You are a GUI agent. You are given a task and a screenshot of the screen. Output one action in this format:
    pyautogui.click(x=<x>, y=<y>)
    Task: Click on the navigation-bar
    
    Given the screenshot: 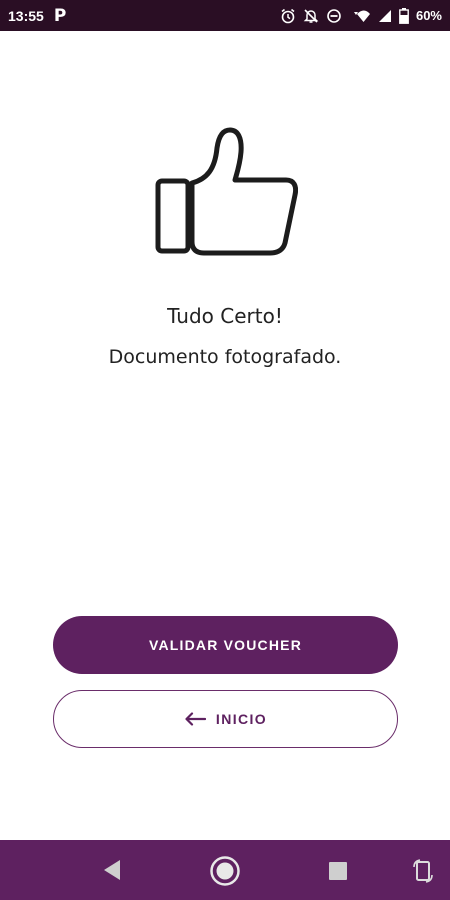 What is the action you would take?
    pyautogui.click(x=225, y=870)
    